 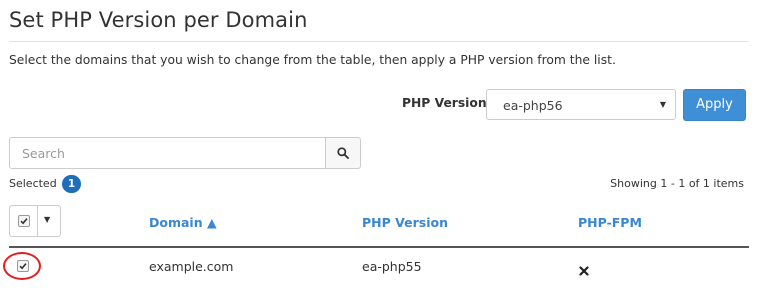 I want to click on column-header-php-version: PHP Version, so click(x=405, y=222).